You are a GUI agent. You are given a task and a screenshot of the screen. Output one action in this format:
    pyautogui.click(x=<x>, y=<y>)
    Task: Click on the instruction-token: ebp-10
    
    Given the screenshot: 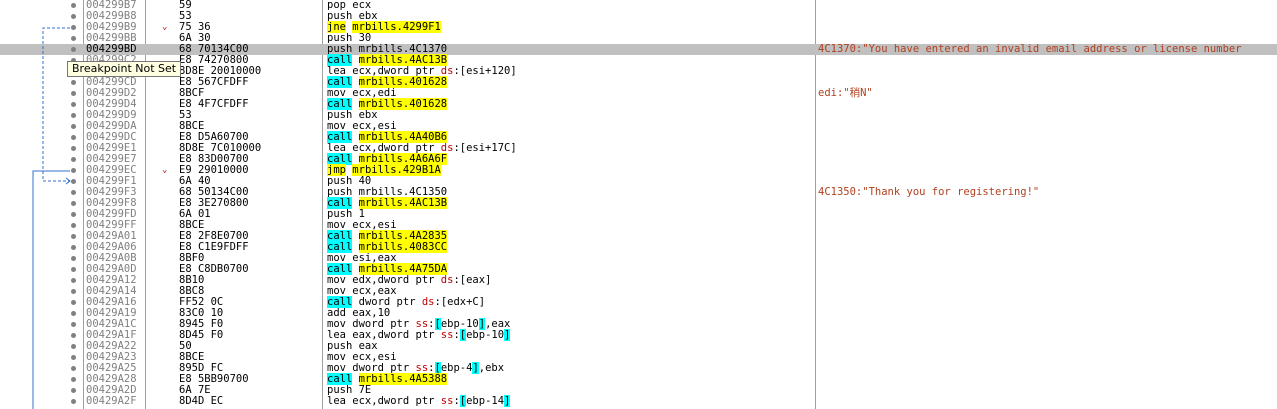 What is the action you would take?
    pyautogui.click(x=485, y=335)
    